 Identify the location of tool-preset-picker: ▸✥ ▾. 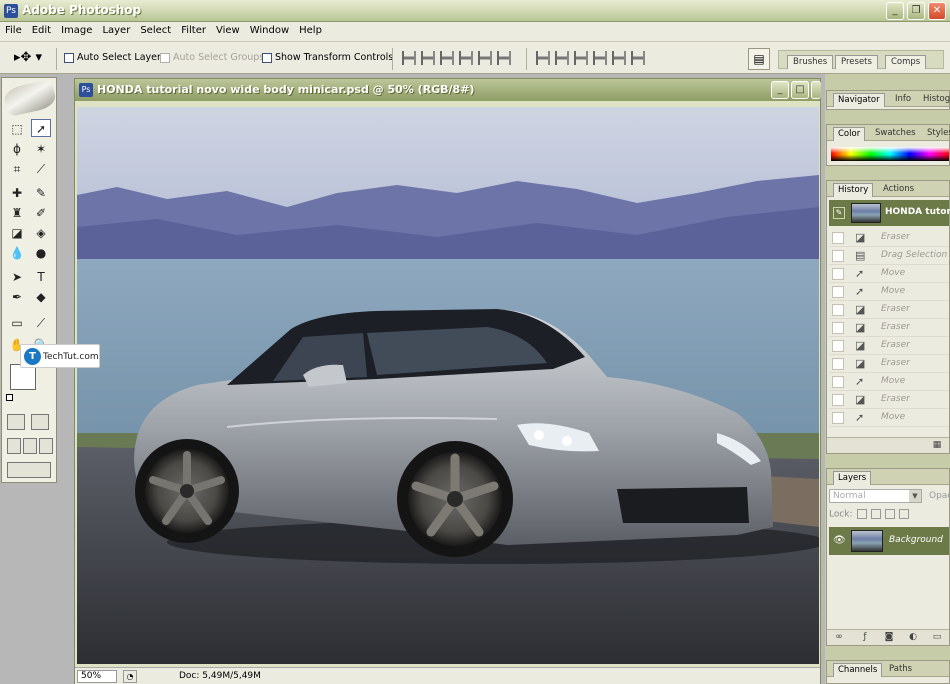
(33, 59).